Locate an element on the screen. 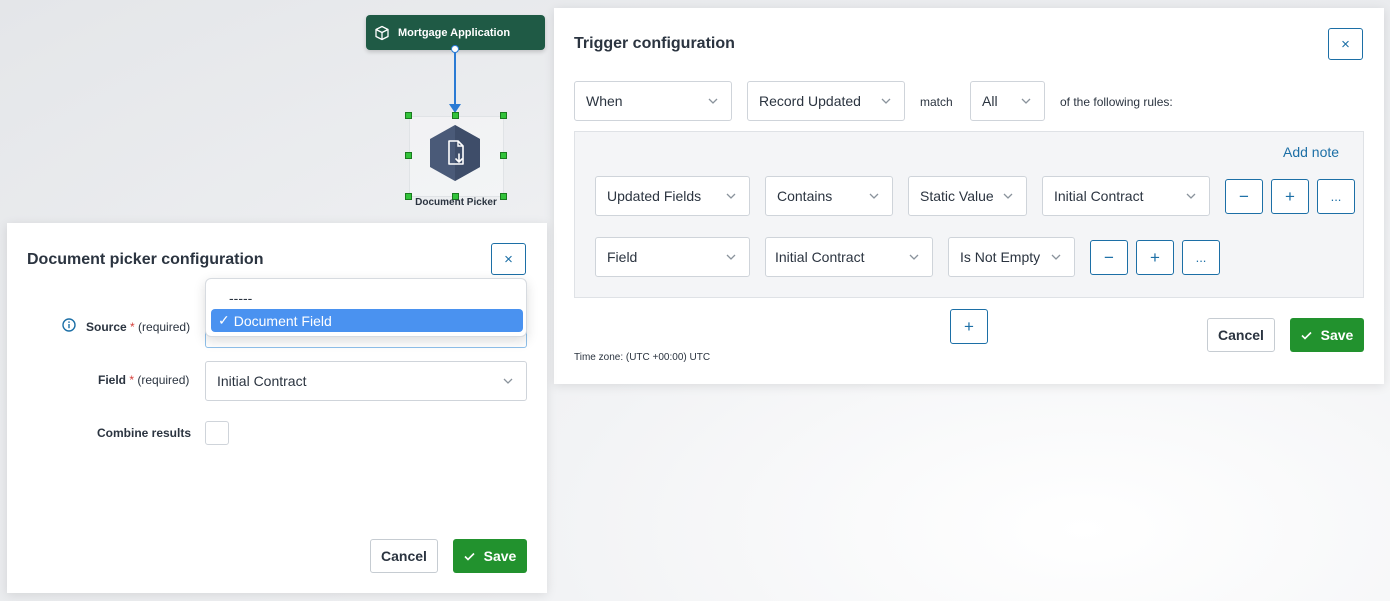 The height and width of the screenshot is (601, 1390). field-select-value: Initial Contract is located at coordinates (262, 381).